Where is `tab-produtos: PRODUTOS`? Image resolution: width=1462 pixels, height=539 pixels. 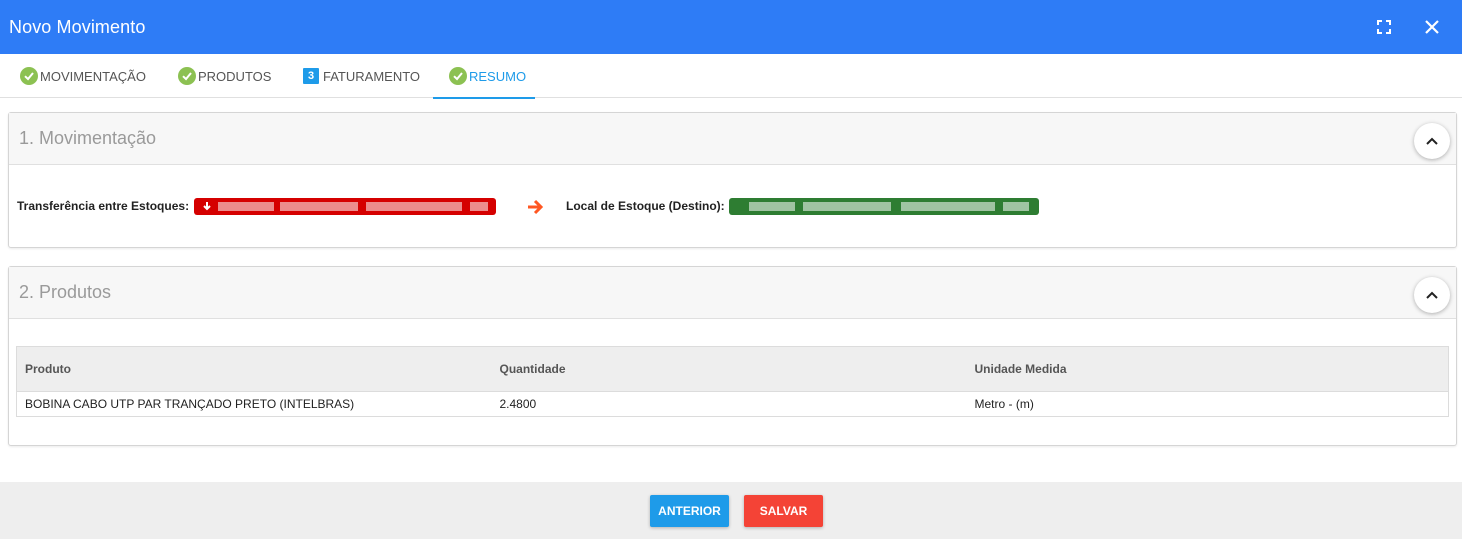 tab-produtos: PRODUTOS is located at coordinates (224, 76).